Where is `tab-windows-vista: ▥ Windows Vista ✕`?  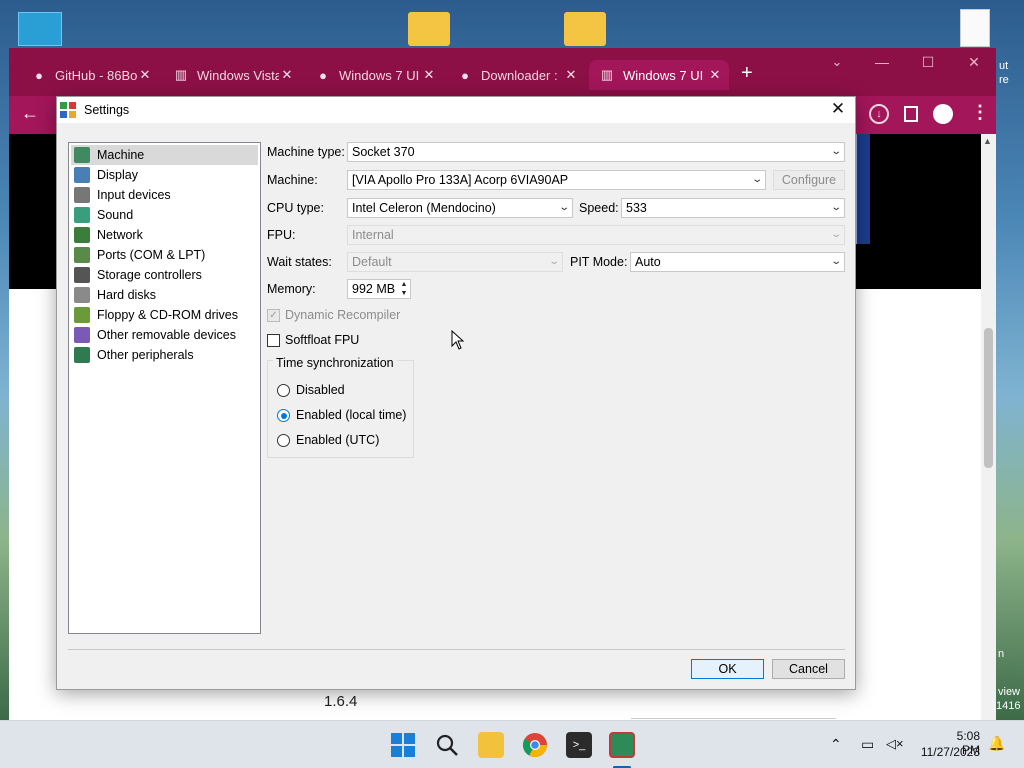
tab-windows-vista: ▥ Windows Vista ✕ is located at coordinates (232, 75).